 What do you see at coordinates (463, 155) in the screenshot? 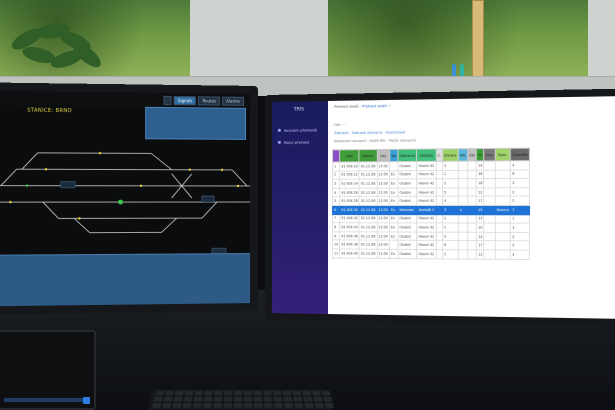
I see `column-header: Odj.` at bounding box center [463, 155].